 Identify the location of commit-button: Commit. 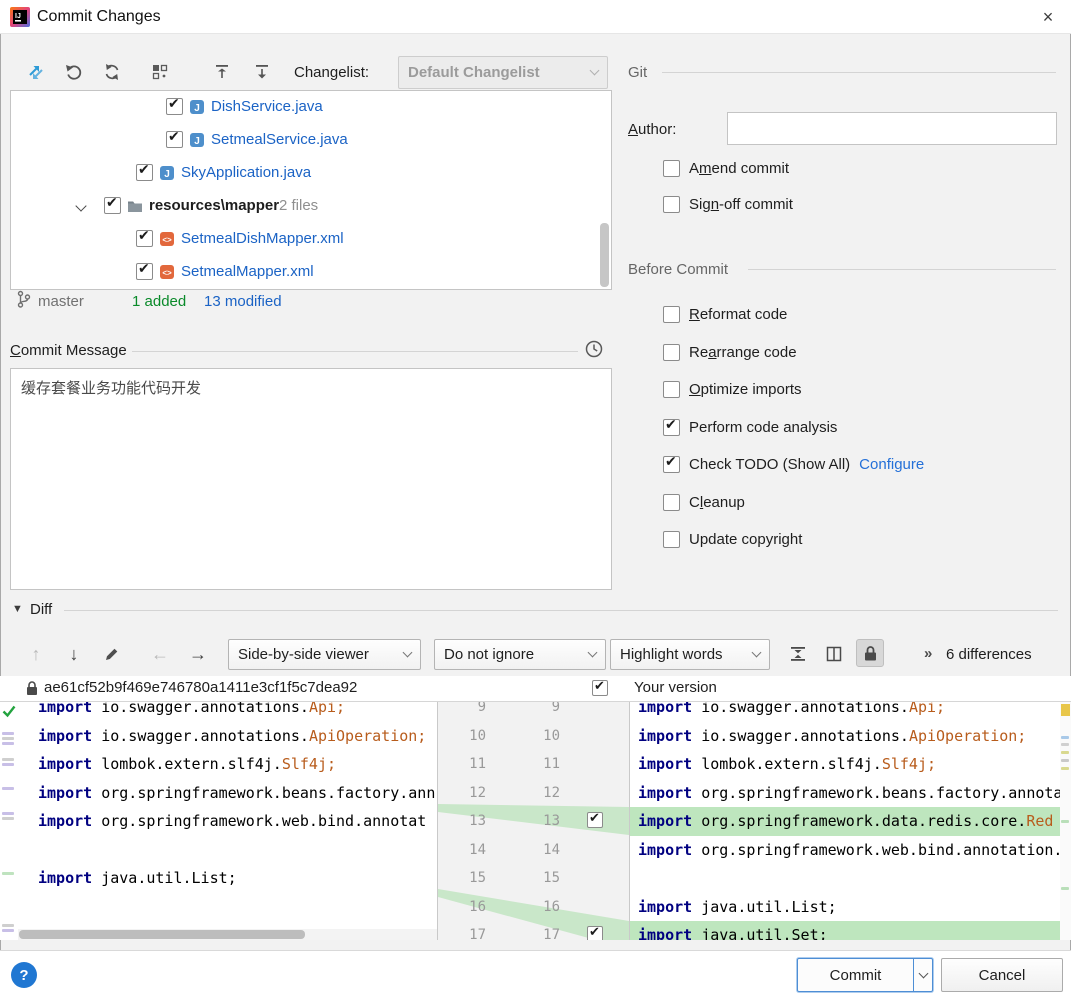
(855, 975).